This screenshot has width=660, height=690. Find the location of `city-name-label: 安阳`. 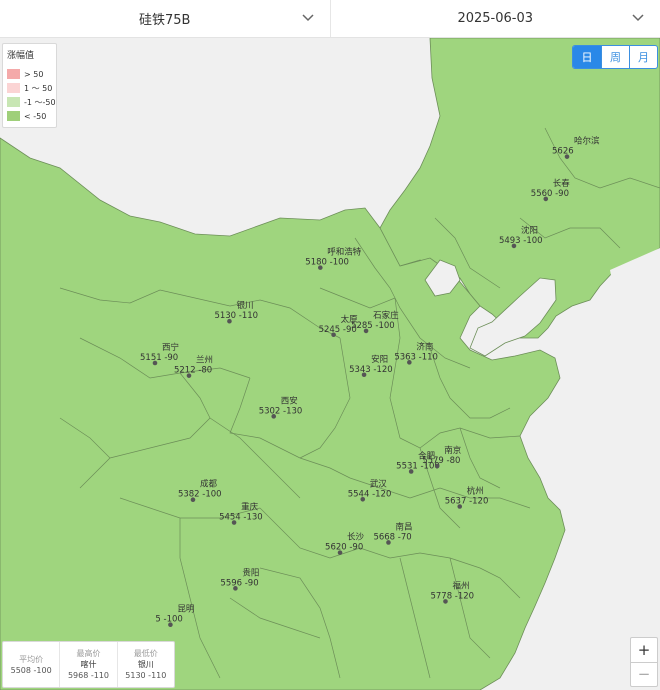

city-name-label: 安阳 is located at coordinates (379, 359).